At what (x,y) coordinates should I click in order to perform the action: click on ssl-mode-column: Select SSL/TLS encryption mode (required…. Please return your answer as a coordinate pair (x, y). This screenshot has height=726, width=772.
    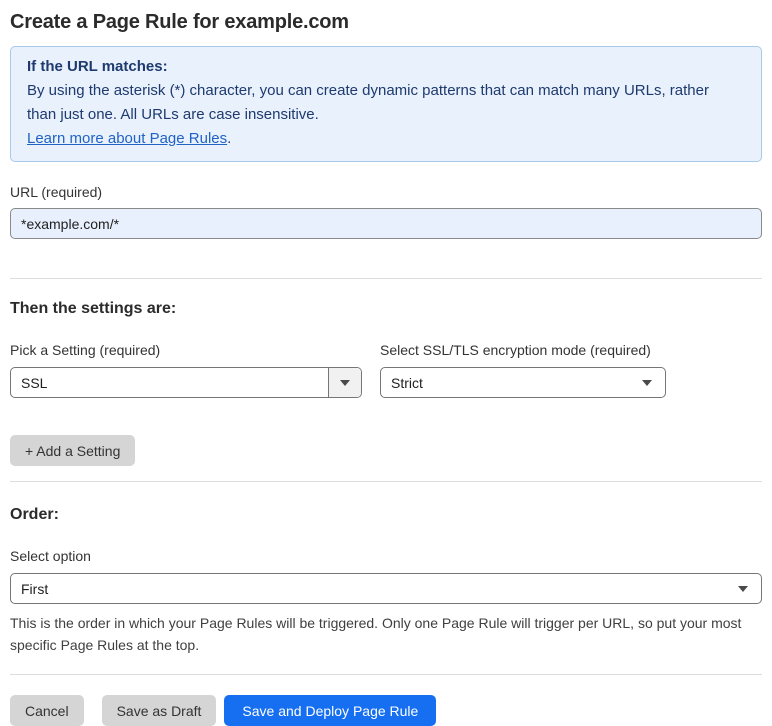
    Looking at the image, I should click on (523, 370).